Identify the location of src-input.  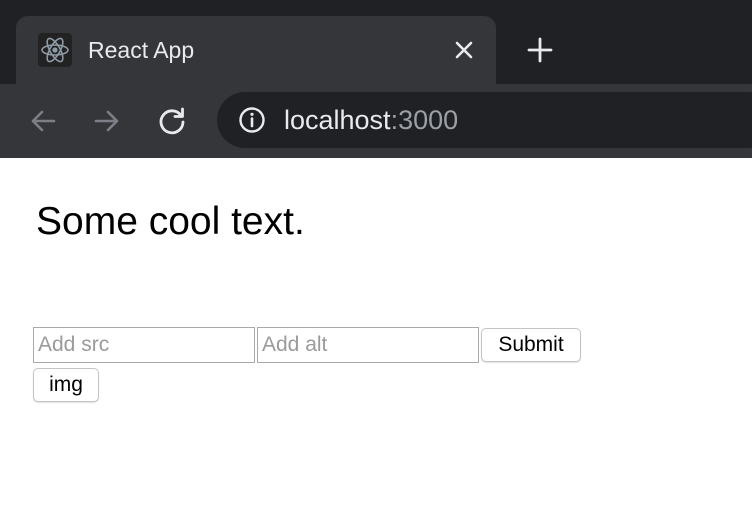
(144, 345).